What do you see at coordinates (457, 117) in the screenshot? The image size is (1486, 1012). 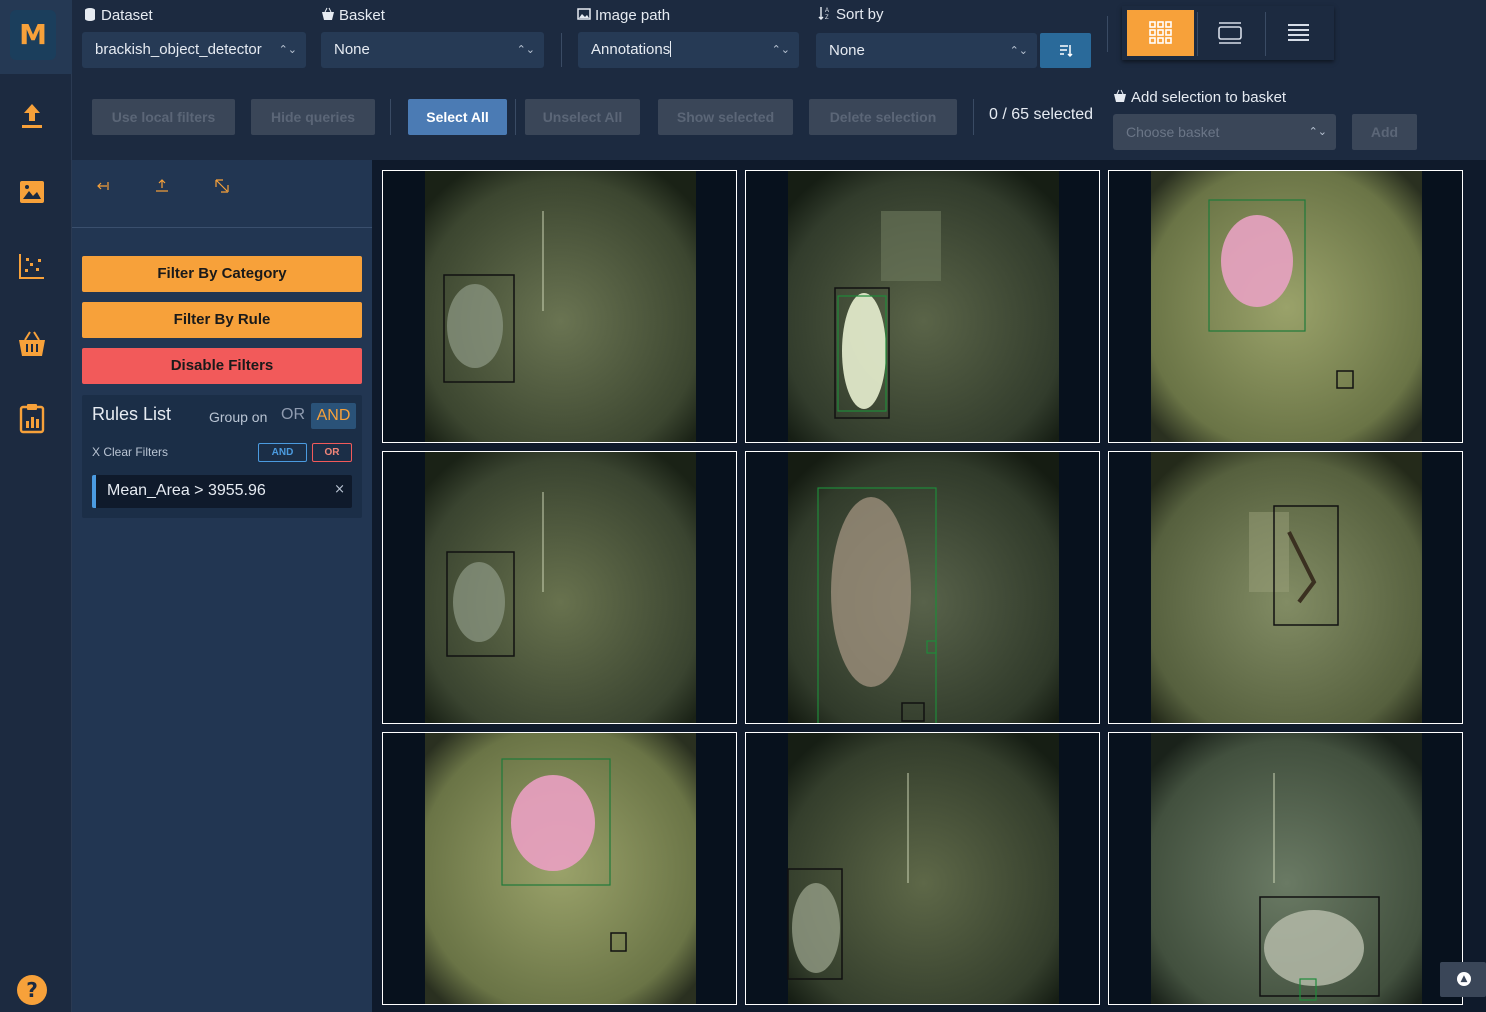 I see `select-all-button: Select All` at bounding box center [457, 117].